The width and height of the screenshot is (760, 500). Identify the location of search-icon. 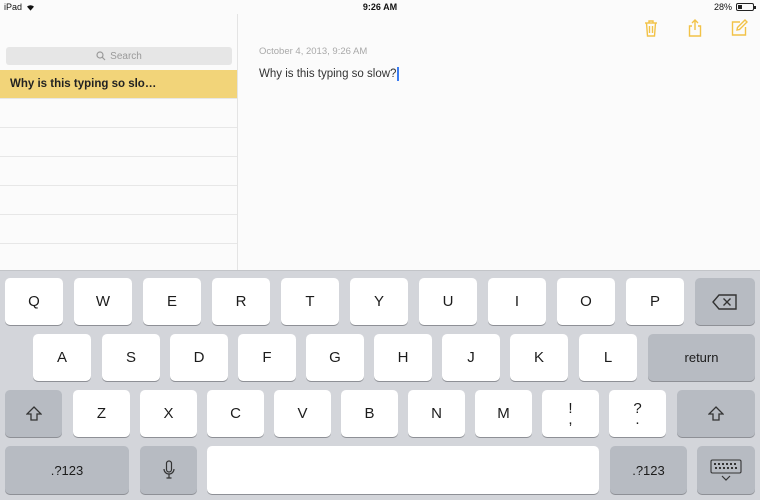
(101, 56).